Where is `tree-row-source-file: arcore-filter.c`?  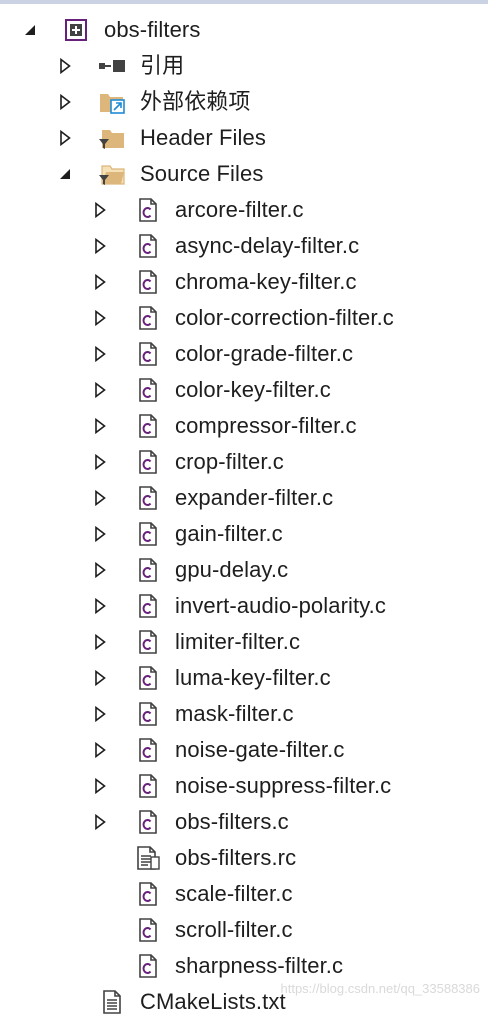
tree-row-source-file: arcore-filter.c is located at coordinates (244, 210).